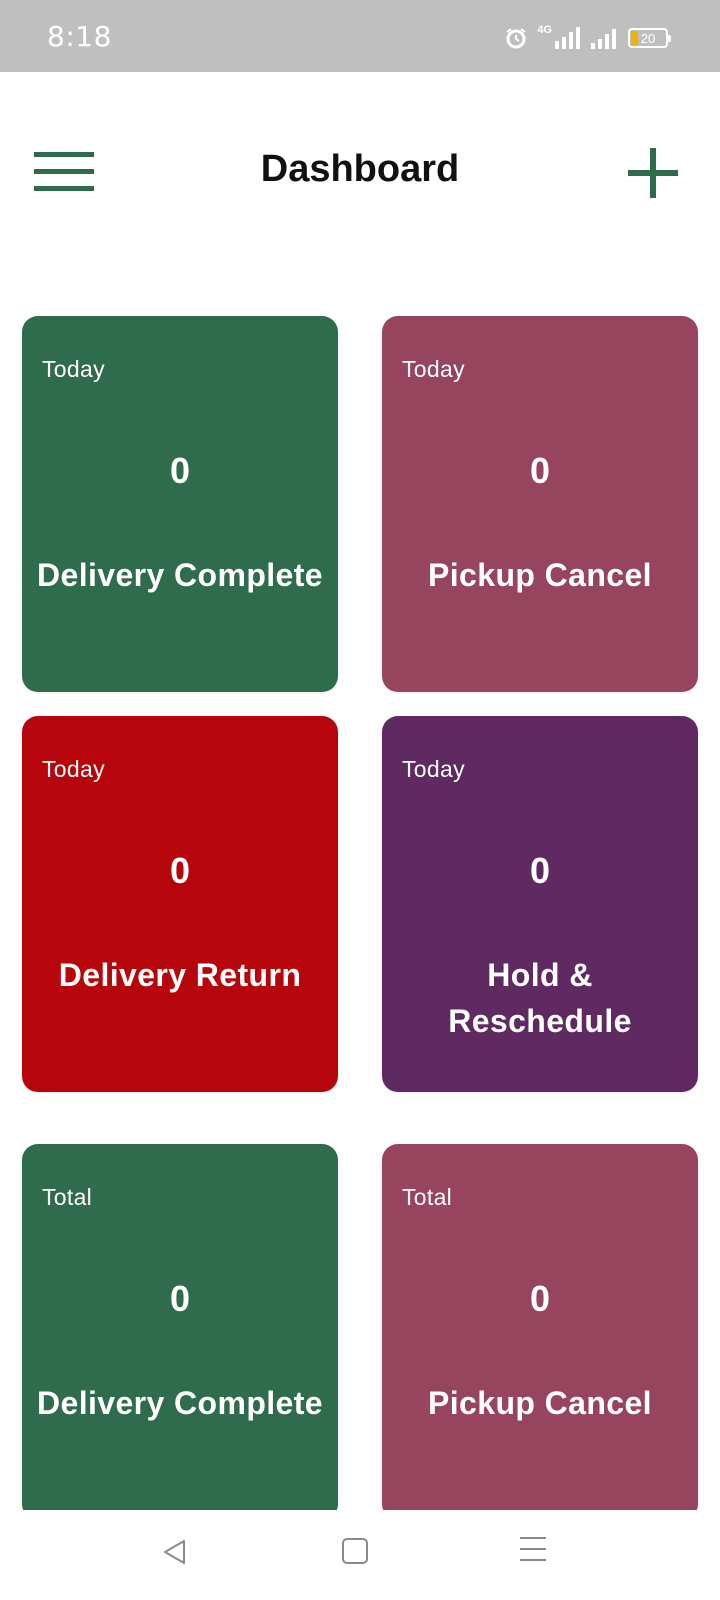 This screenshot has height=1600, width=720. I want to click on card-today-delivery-return: Today 0 Delivery Return, so click(180, 904).